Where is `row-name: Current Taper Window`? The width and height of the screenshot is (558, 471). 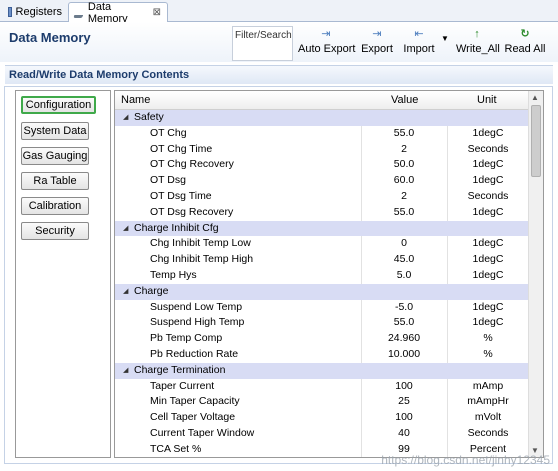 row-name: Current Taper Window is located at coordinates (202, 432).